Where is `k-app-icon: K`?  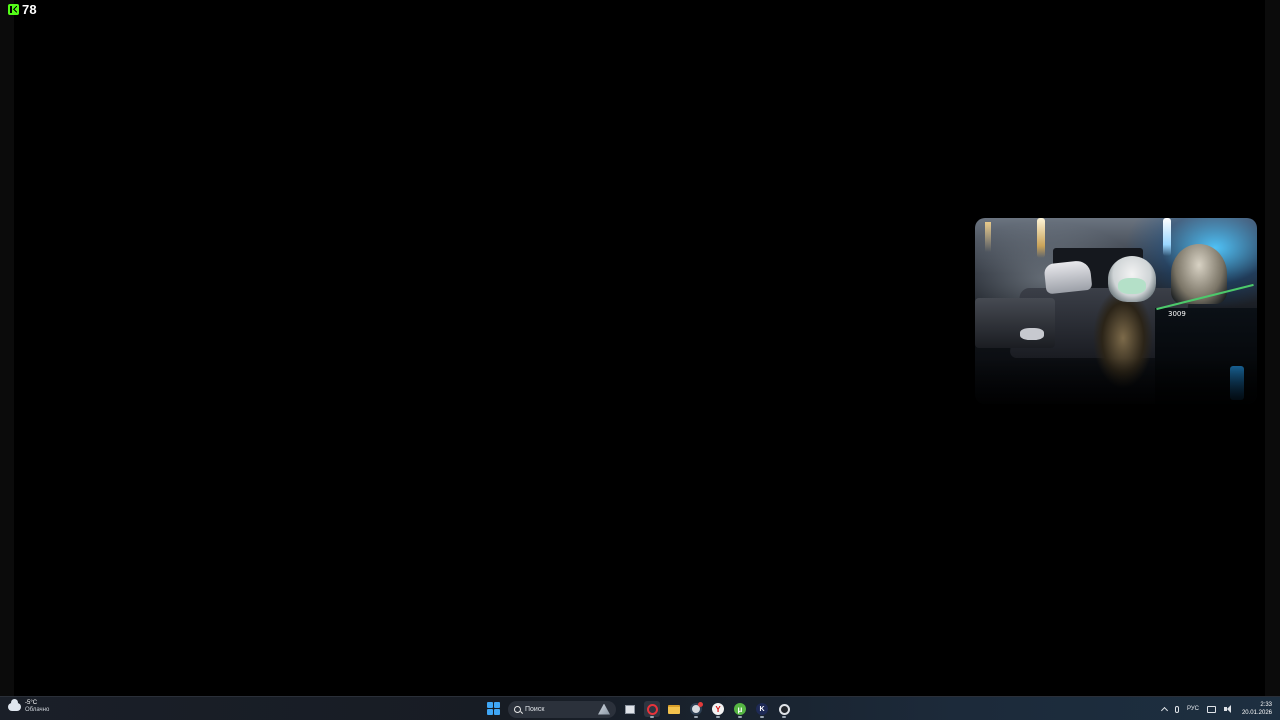
k-app-icon: K is located at coordinates (762, 709).